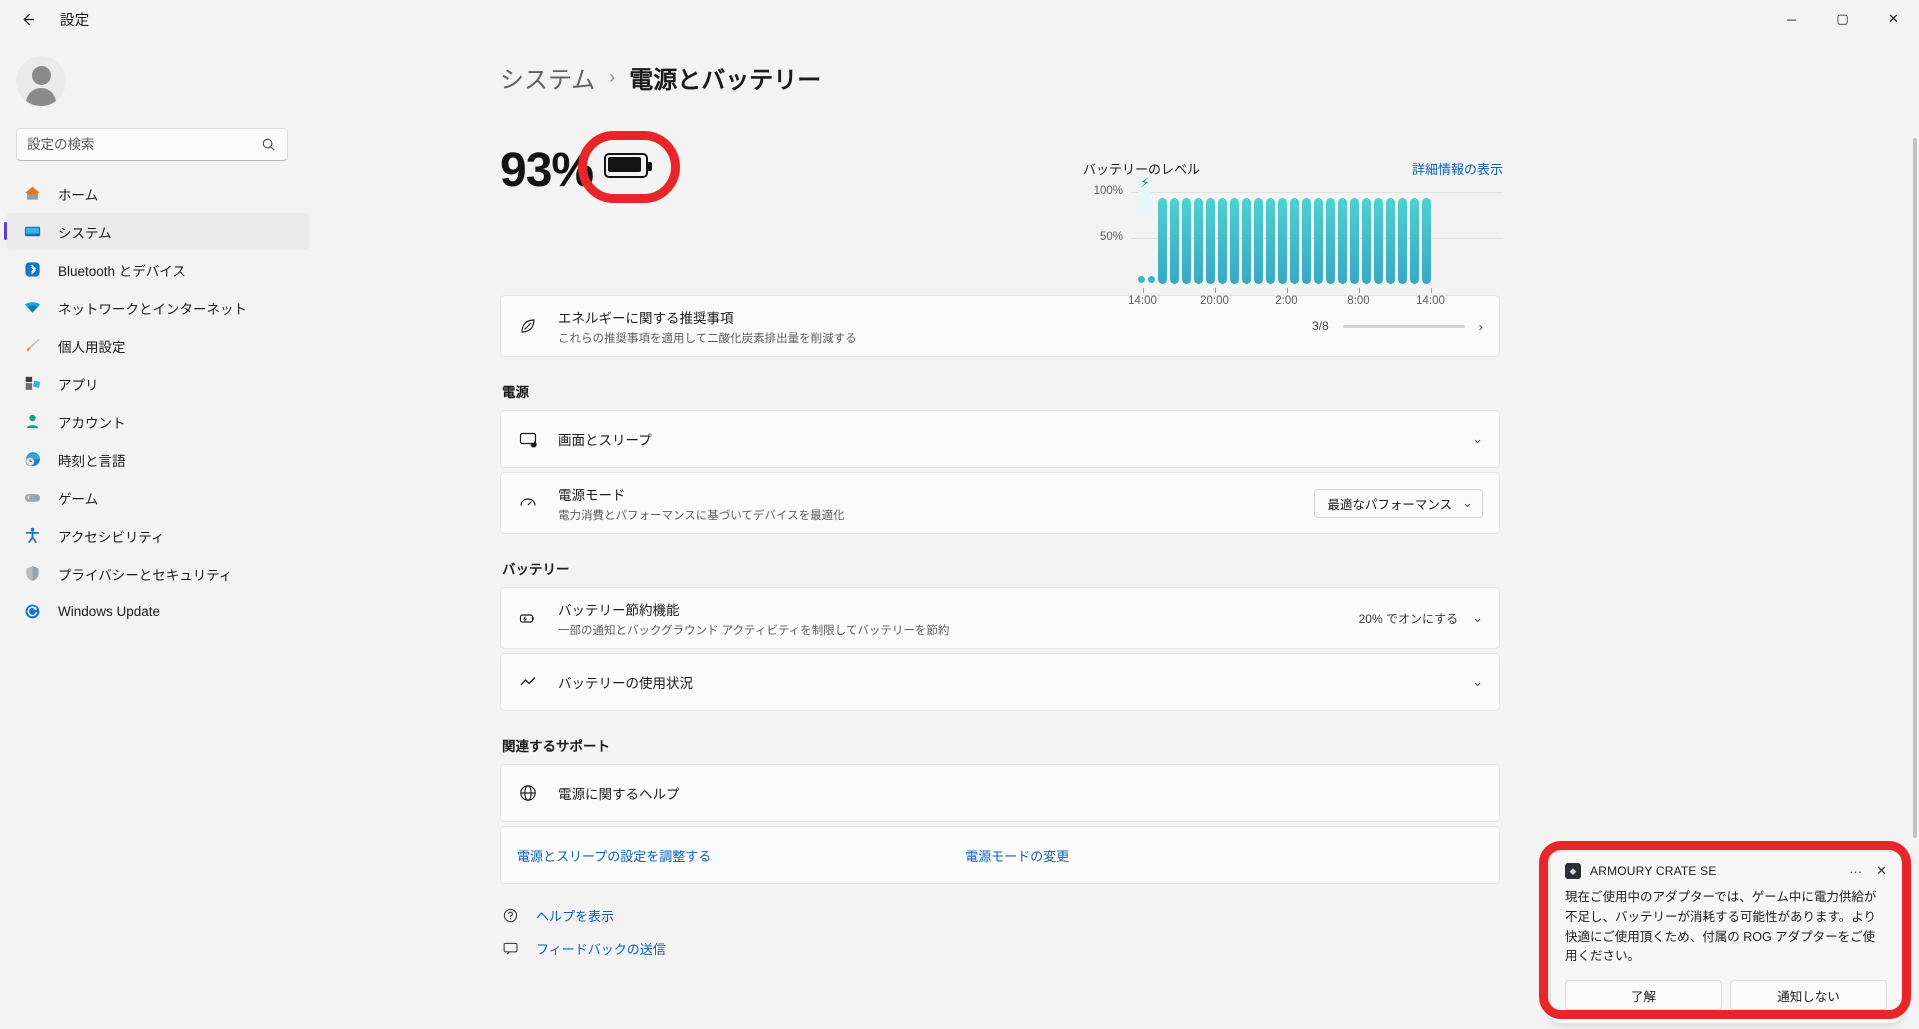 The width and height of the screenshot is (1919, 1029). I want to click on battery-percentage: 93%, so click(547, 170).